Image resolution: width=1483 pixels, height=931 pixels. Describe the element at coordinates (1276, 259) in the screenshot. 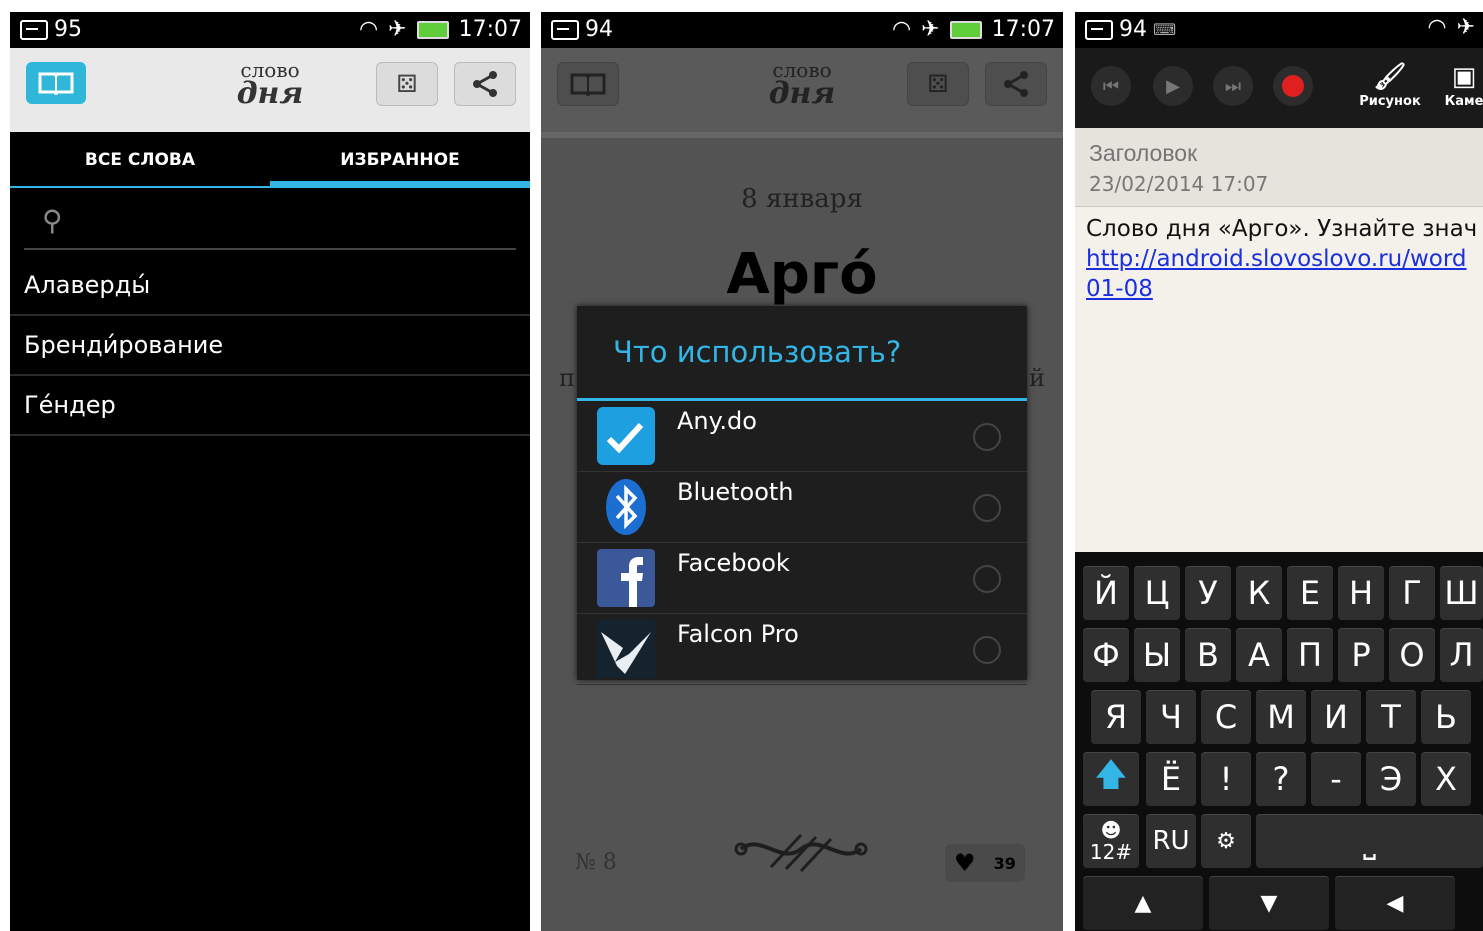

I see `note-link: http://android.slovoslovo.ru/word` at that location.